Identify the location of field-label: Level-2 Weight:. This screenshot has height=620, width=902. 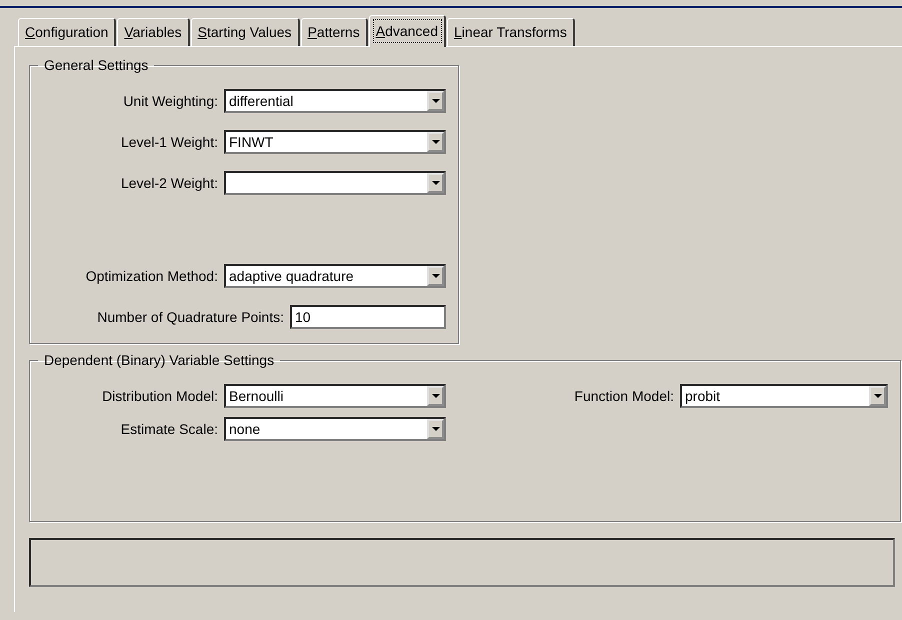
(169, 183).